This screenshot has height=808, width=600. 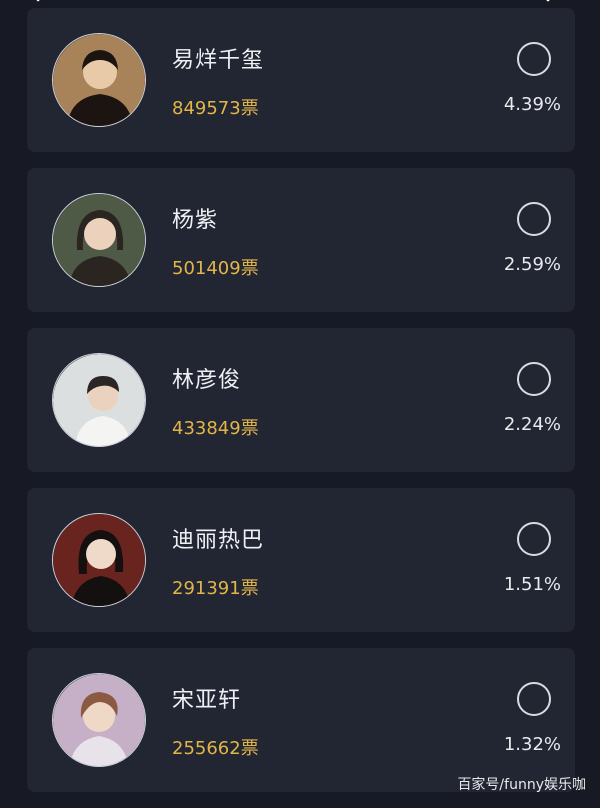 I want to click on vote-percentage: 1.32%, so click(x=532, y=744).